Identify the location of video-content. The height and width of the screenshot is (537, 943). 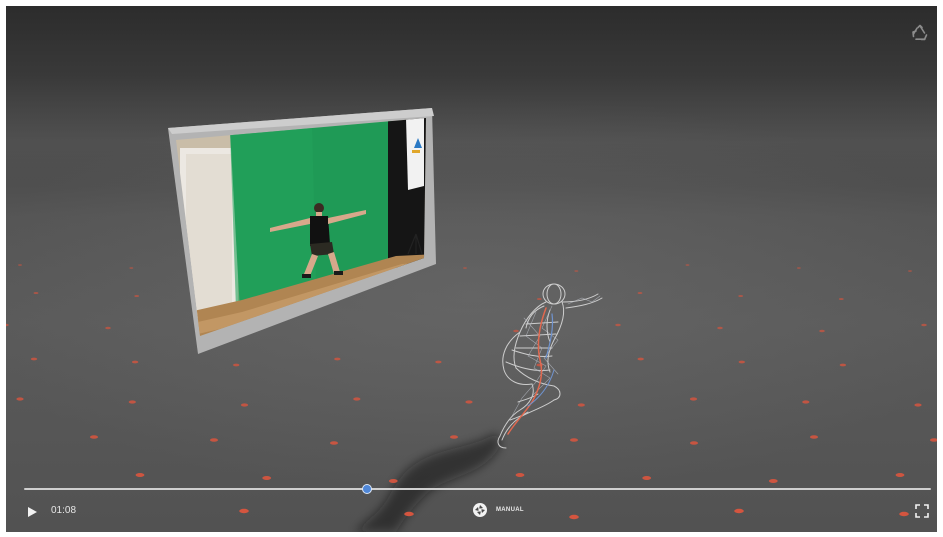
(301, 227).